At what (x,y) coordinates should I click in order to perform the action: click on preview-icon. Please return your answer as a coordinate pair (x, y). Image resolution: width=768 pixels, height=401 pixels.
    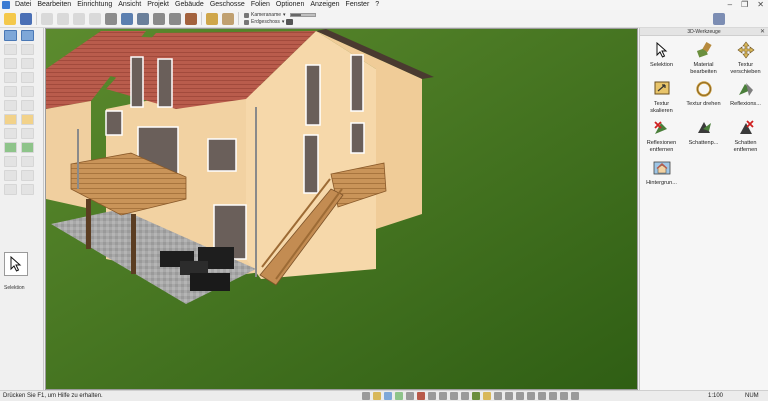
    Looking at the image, I should click on (127, 18).